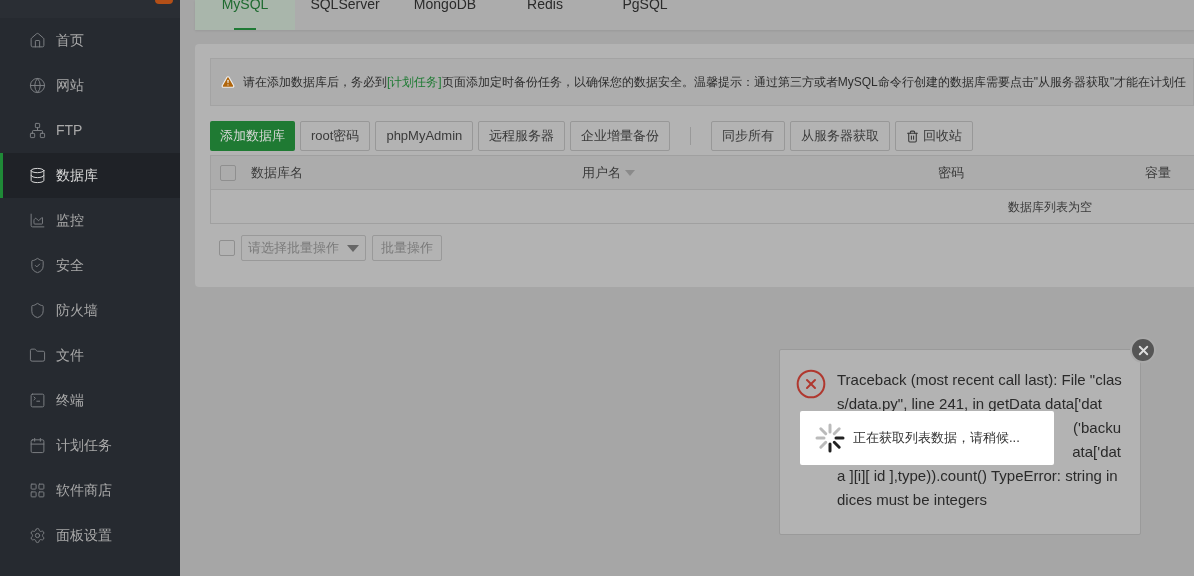 This screenshot has height=576, width=1194. What do you see at coordinates (912, 500) in the screenshot?
I see `error-text-line: dices must be integers` at bounding box center [912, 500].